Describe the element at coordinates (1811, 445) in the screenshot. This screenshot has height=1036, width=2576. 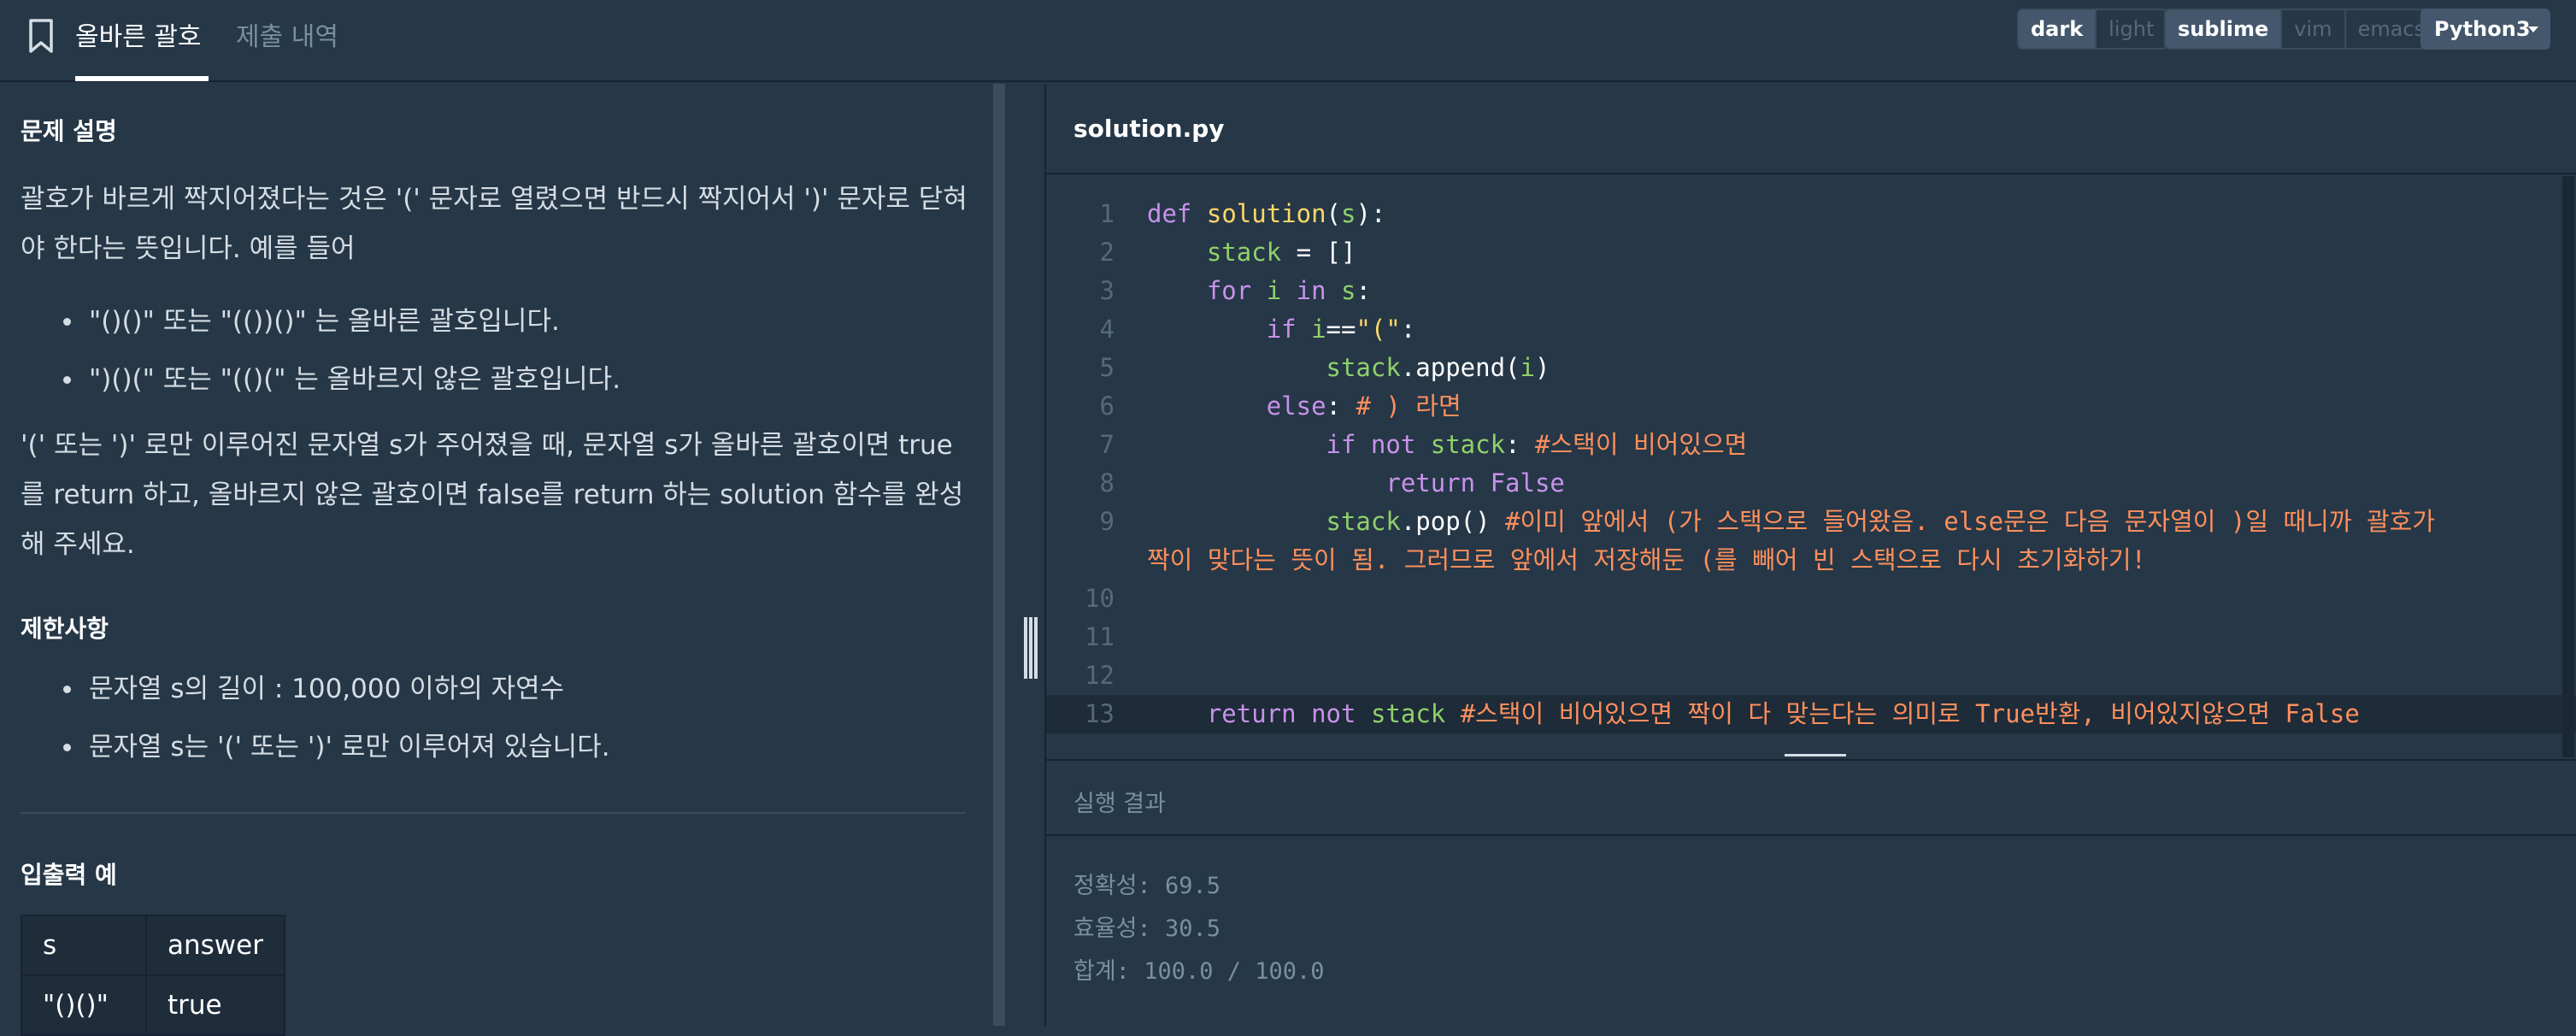
I see `code-line: 7 if not stack: #스택이 비어있으면` at that location.